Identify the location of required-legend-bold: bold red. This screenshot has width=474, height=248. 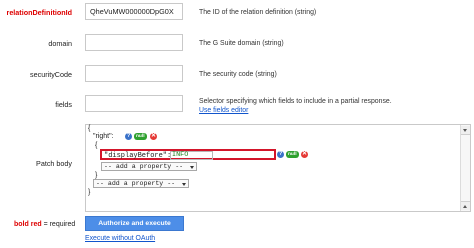
(28, 224).